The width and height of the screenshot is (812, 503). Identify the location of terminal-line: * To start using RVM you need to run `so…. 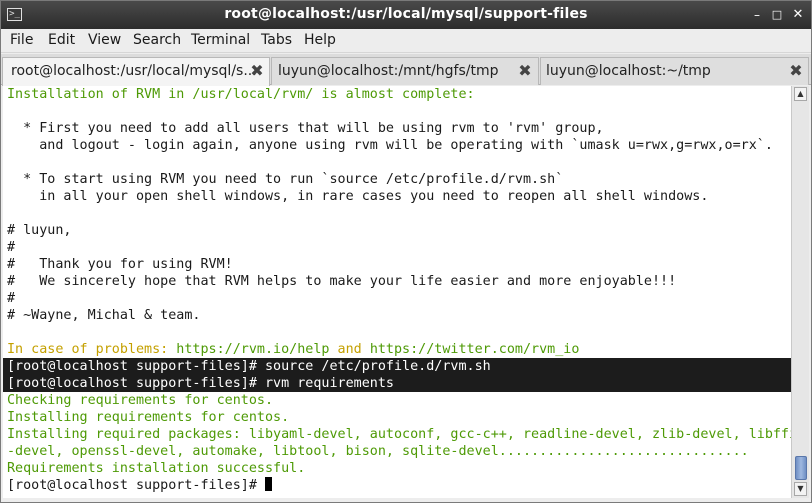
(285, 179).